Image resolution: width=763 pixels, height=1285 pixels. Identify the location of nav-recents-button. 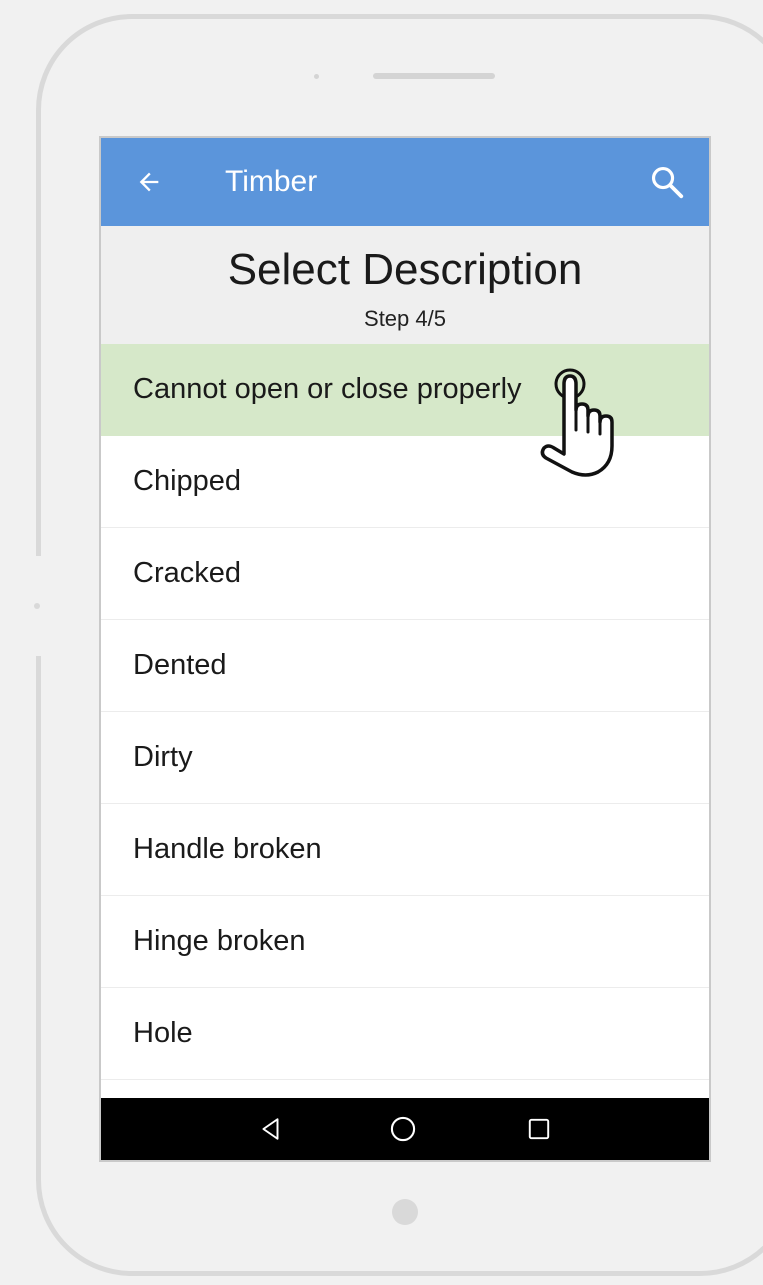
(539, 1129).